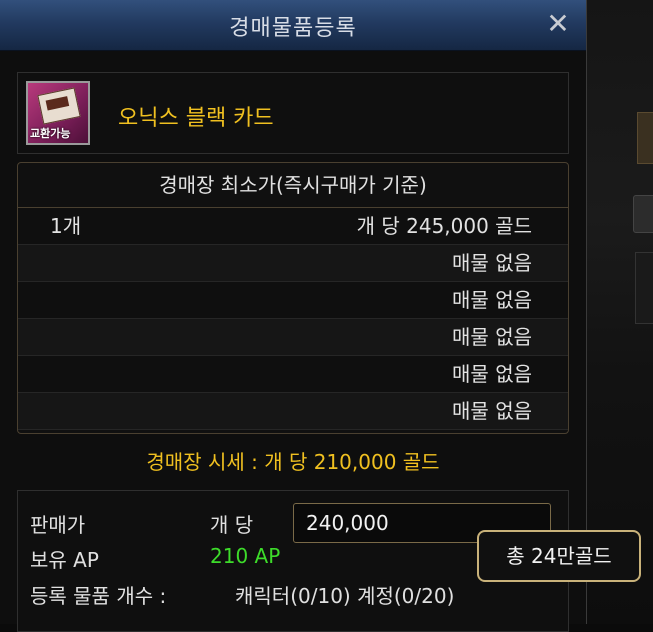  What do you see at coordinates (444, 226) in the screenshot?
I see `row-price: 개 당 245,000 골드` at bounding box center [444, 226].